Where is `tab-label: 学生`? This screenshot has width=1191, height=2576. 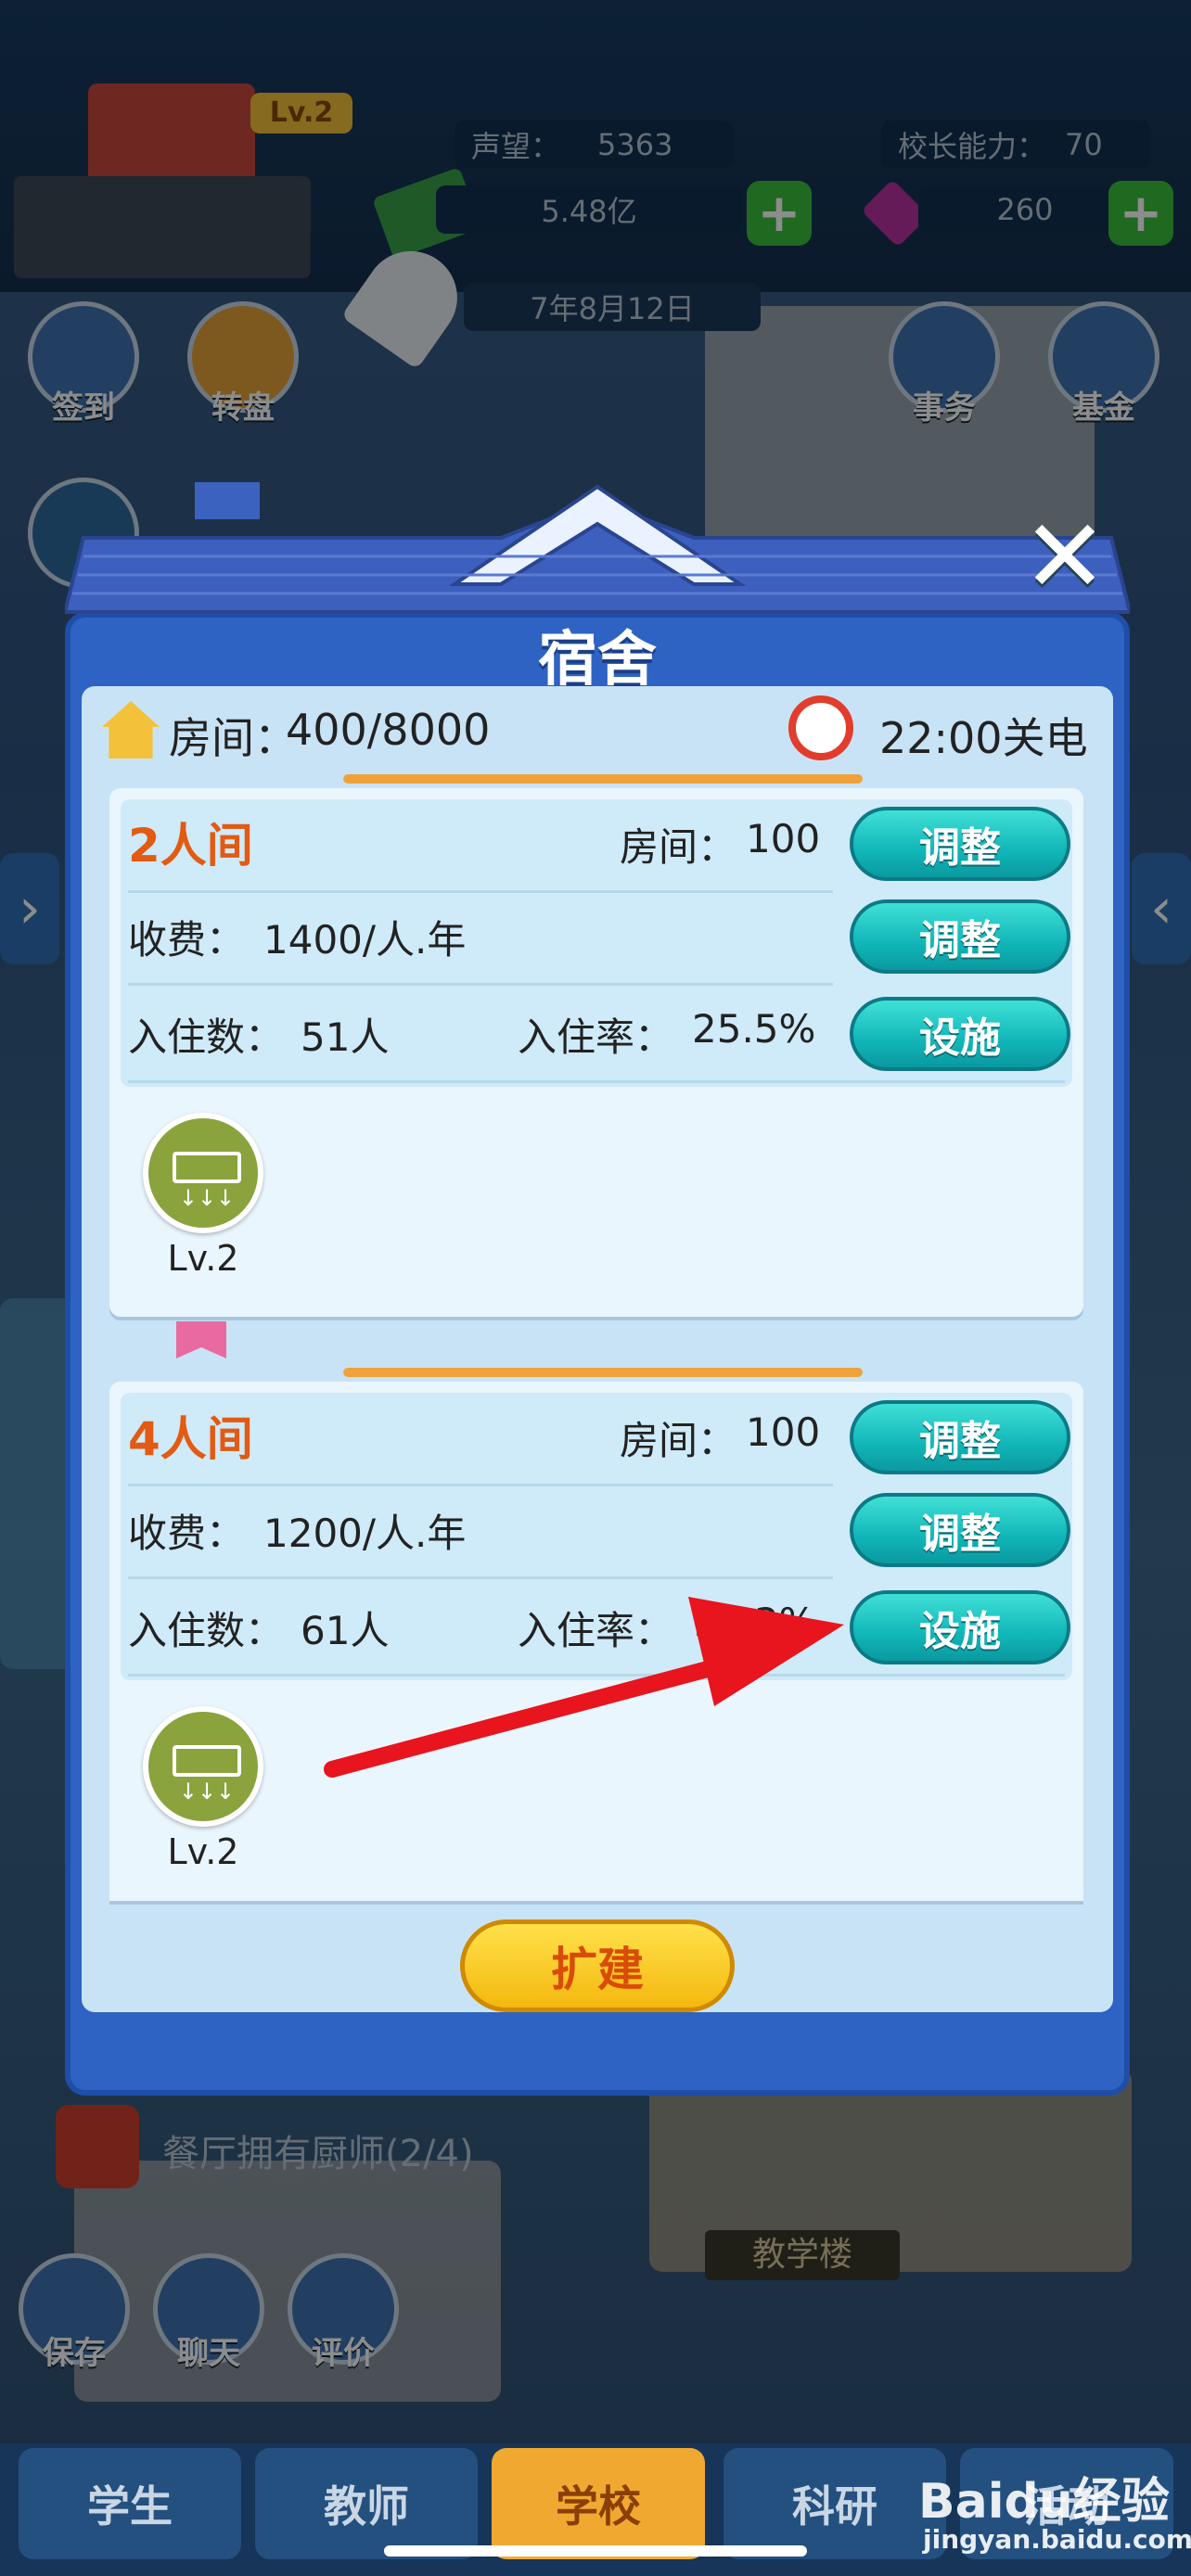
tab-label: 学生 is located at coordinates (130, 2506).